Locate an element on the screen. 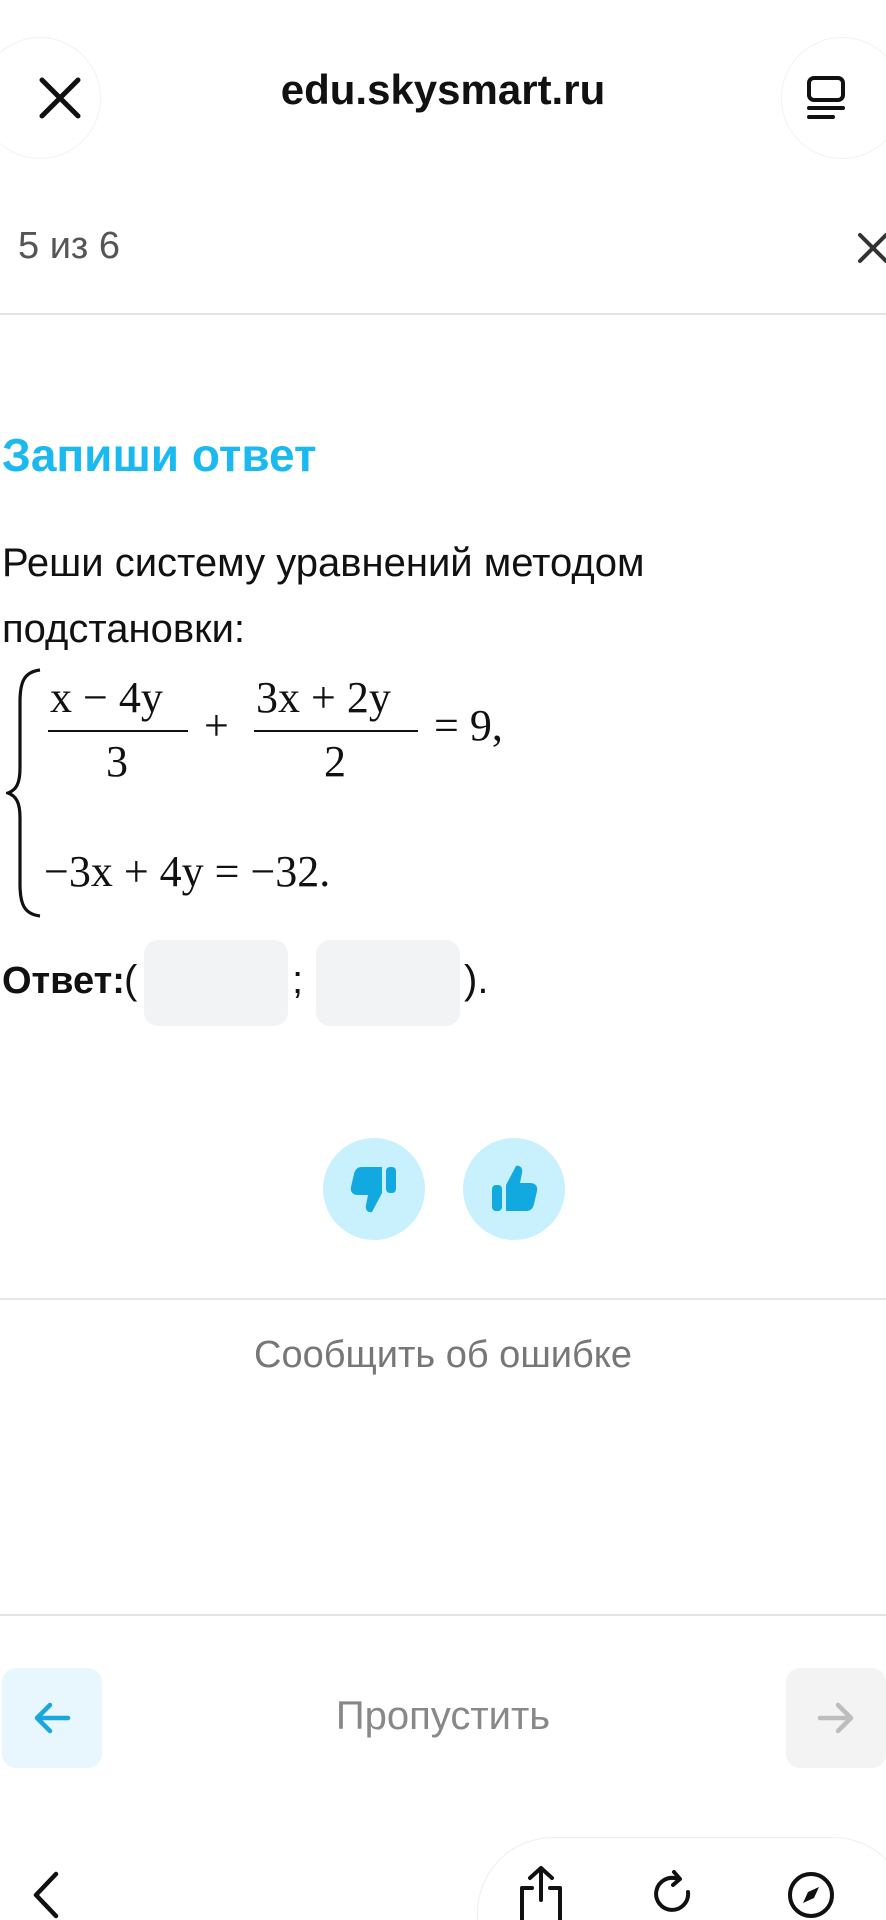 Image resolution: width=886 pixels, height=1920 pixels. close-task-button is located at coordinates (871, 250).